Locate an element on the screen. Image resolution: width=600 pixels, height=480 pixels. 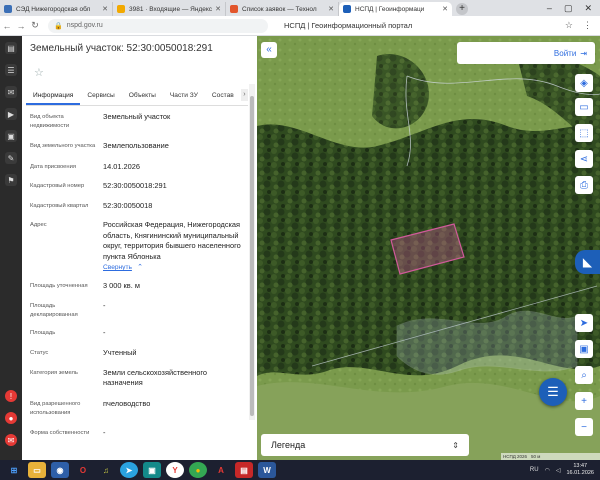
tabs-scroll-right-icon: › is located at coordinates (244, 95).